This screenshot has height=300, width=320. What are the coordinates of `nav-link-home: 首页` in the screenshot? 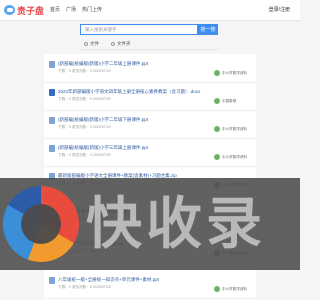 It's located at (55, 9).